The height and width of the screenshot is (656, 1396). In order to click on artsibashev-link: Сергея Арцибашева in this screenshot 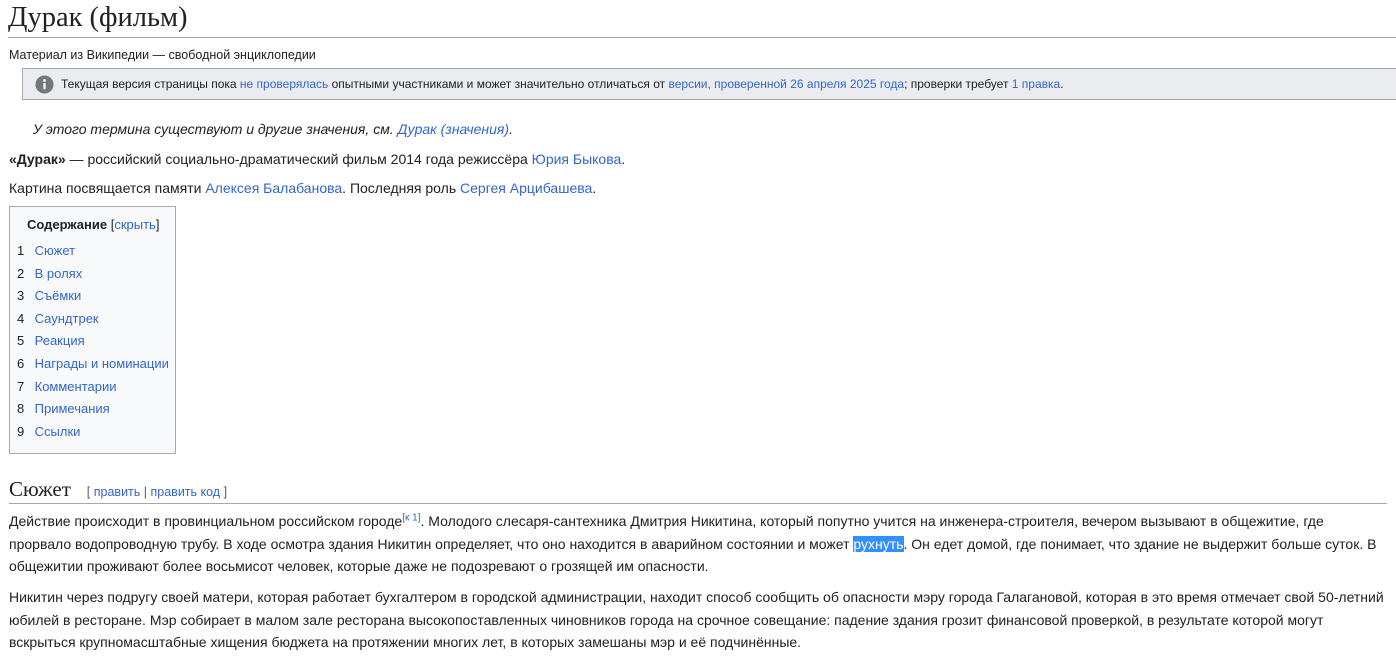, I will do `click(526, 188)`.